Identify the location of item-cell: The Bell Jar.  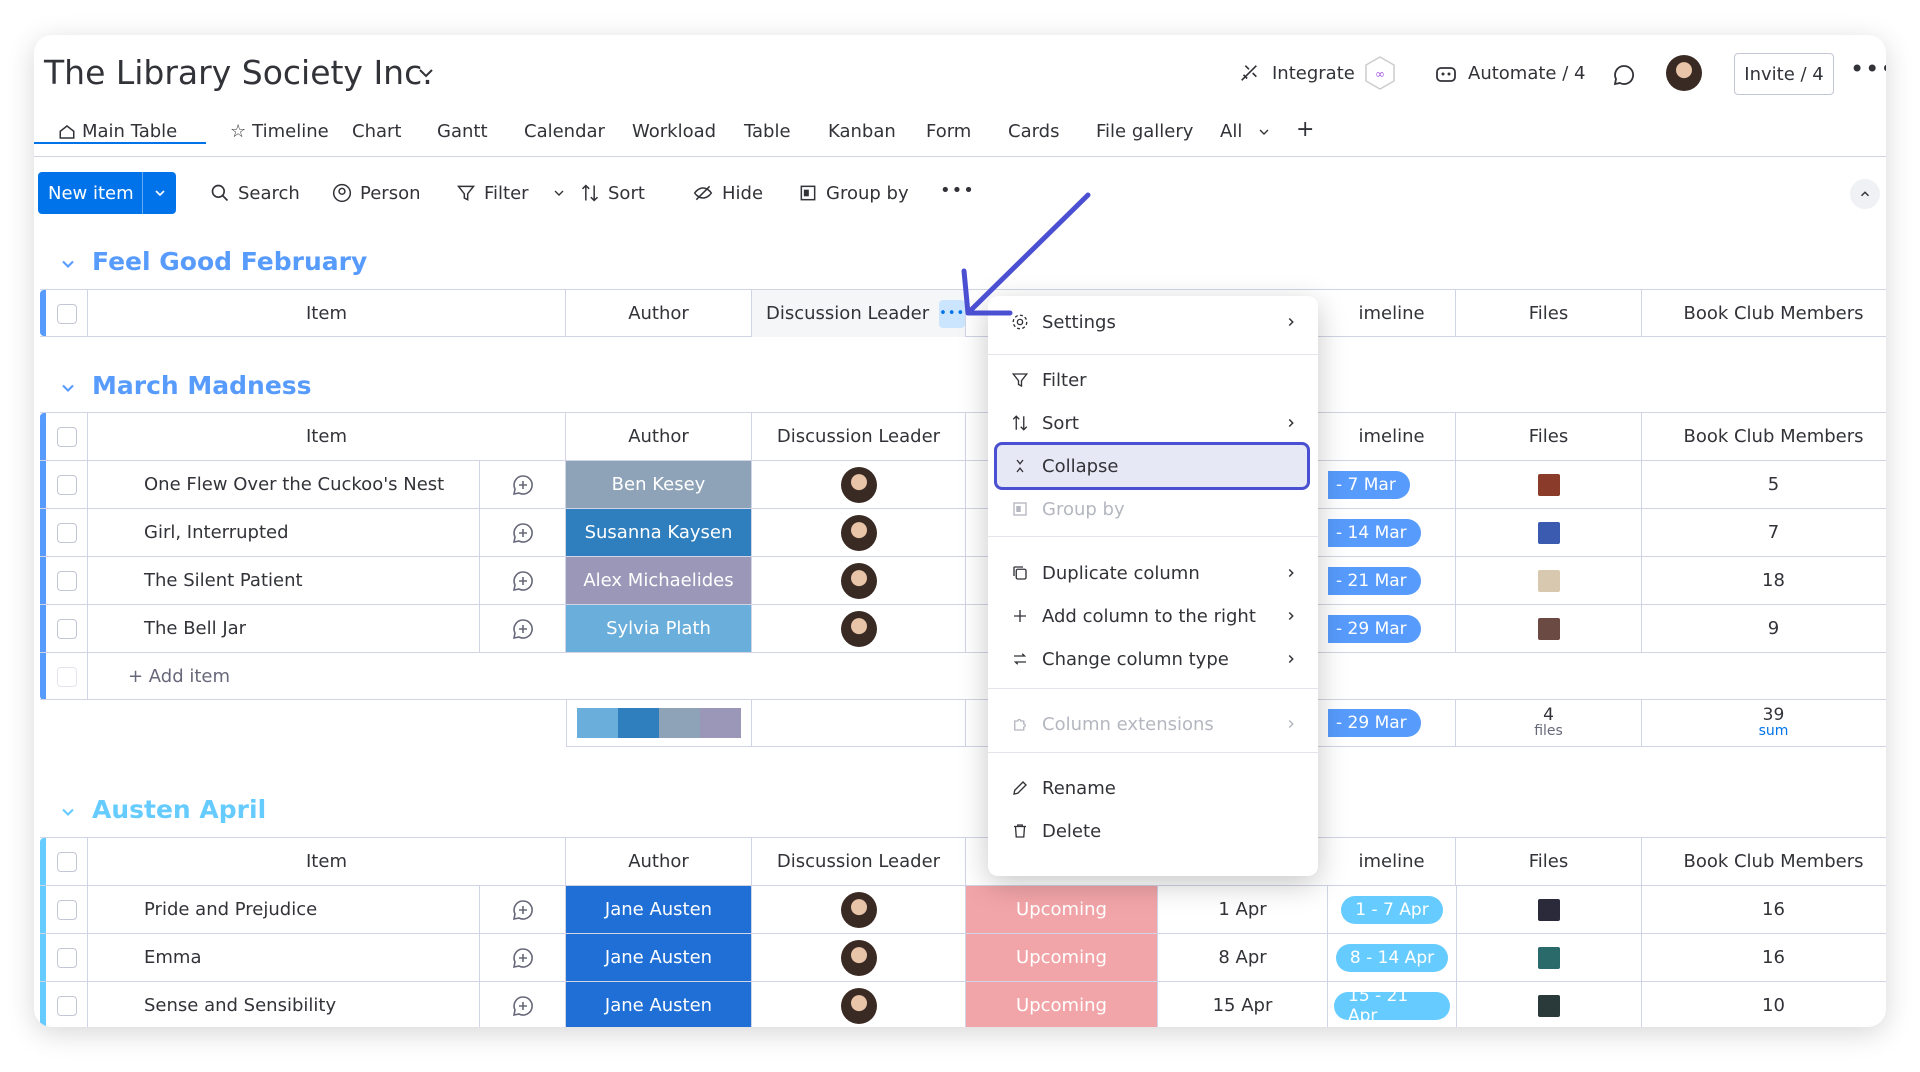
(284, 628).